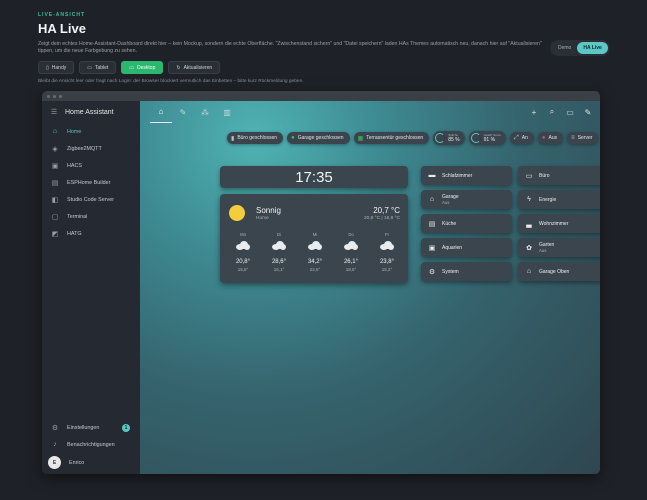 This screenshot has height=500, width=647. What do you see at coordinates (553, 138) in the screenshot?
I see `chip-label: Aus` at bounding box center [553, 138].